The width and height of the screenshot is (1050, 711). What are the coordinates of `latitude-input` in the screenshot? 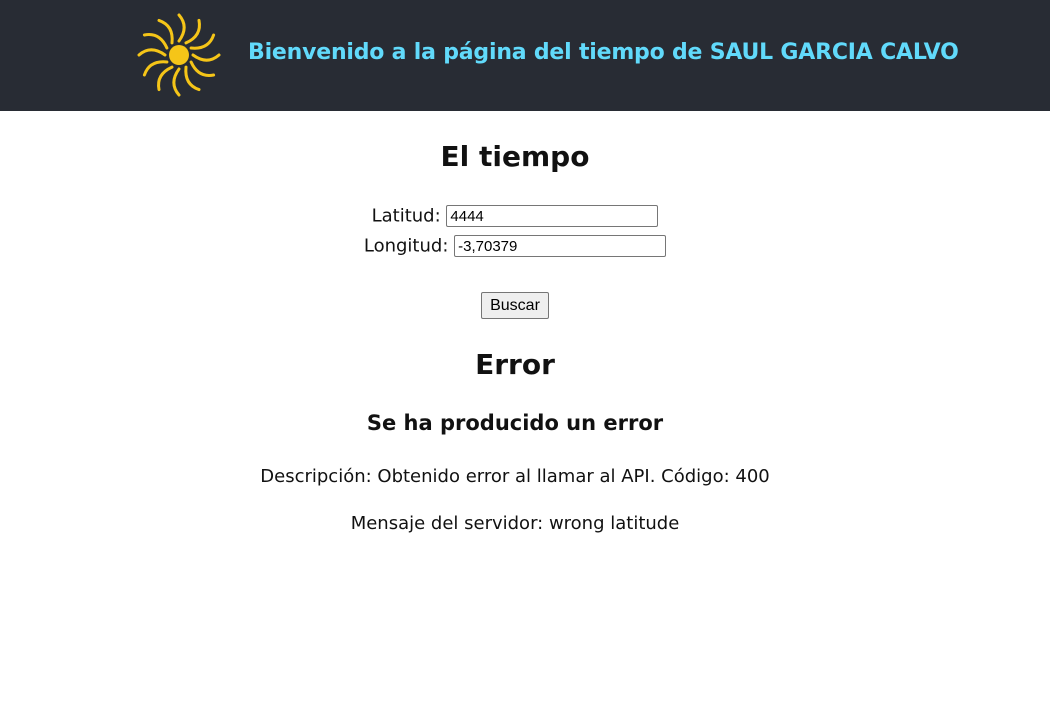 It's located at (552, 216).